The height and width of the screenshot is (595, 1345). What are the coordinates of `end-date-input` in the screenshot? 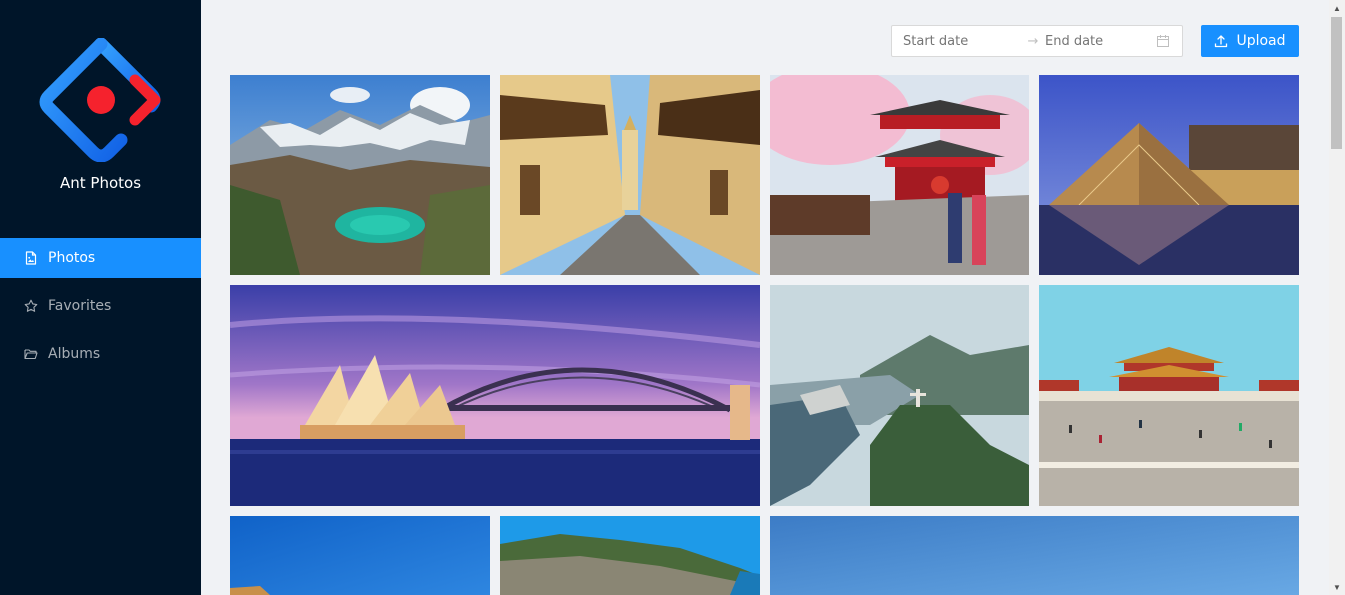 It's located at (1104, 41).